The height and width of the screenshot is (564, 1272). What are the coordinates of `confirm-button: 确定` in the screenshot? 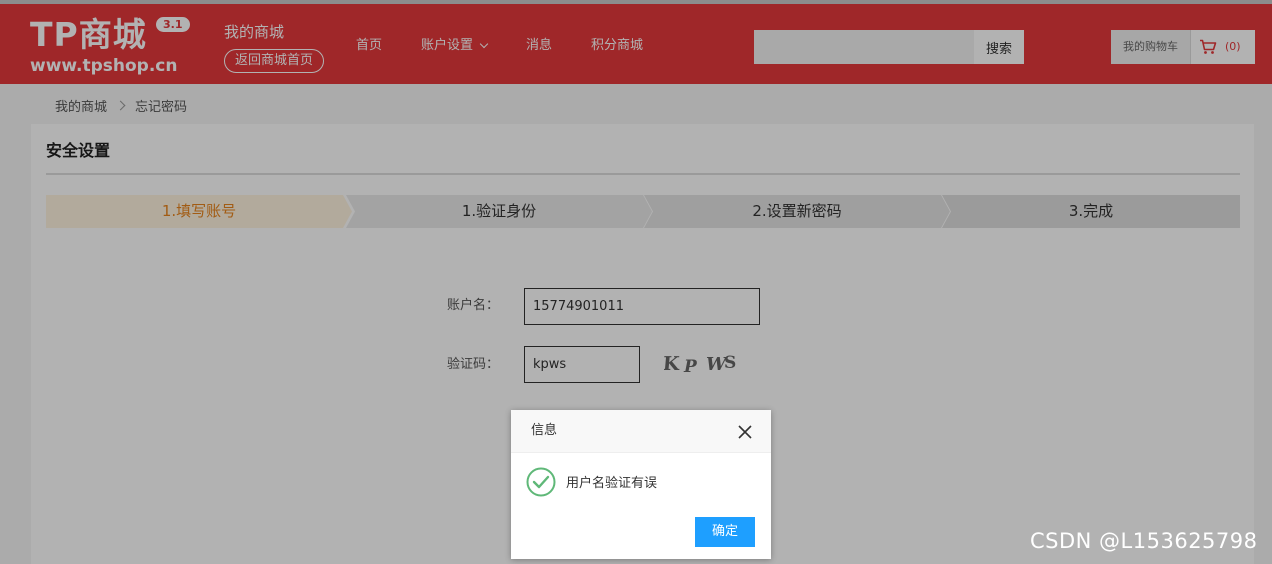 It's located at (725, 532).